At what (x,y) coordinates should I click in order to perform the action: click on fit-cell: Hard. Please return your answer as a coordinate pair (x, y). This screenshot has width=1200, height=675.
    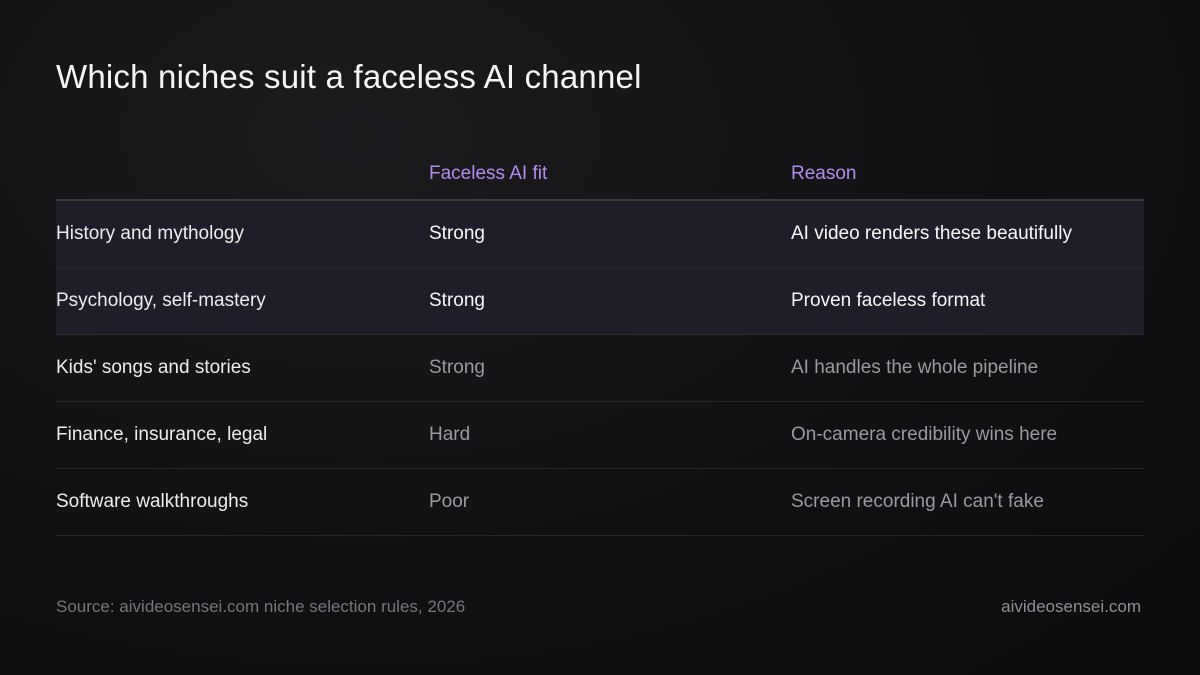
    Looking at the image, I should click on (450, 434).